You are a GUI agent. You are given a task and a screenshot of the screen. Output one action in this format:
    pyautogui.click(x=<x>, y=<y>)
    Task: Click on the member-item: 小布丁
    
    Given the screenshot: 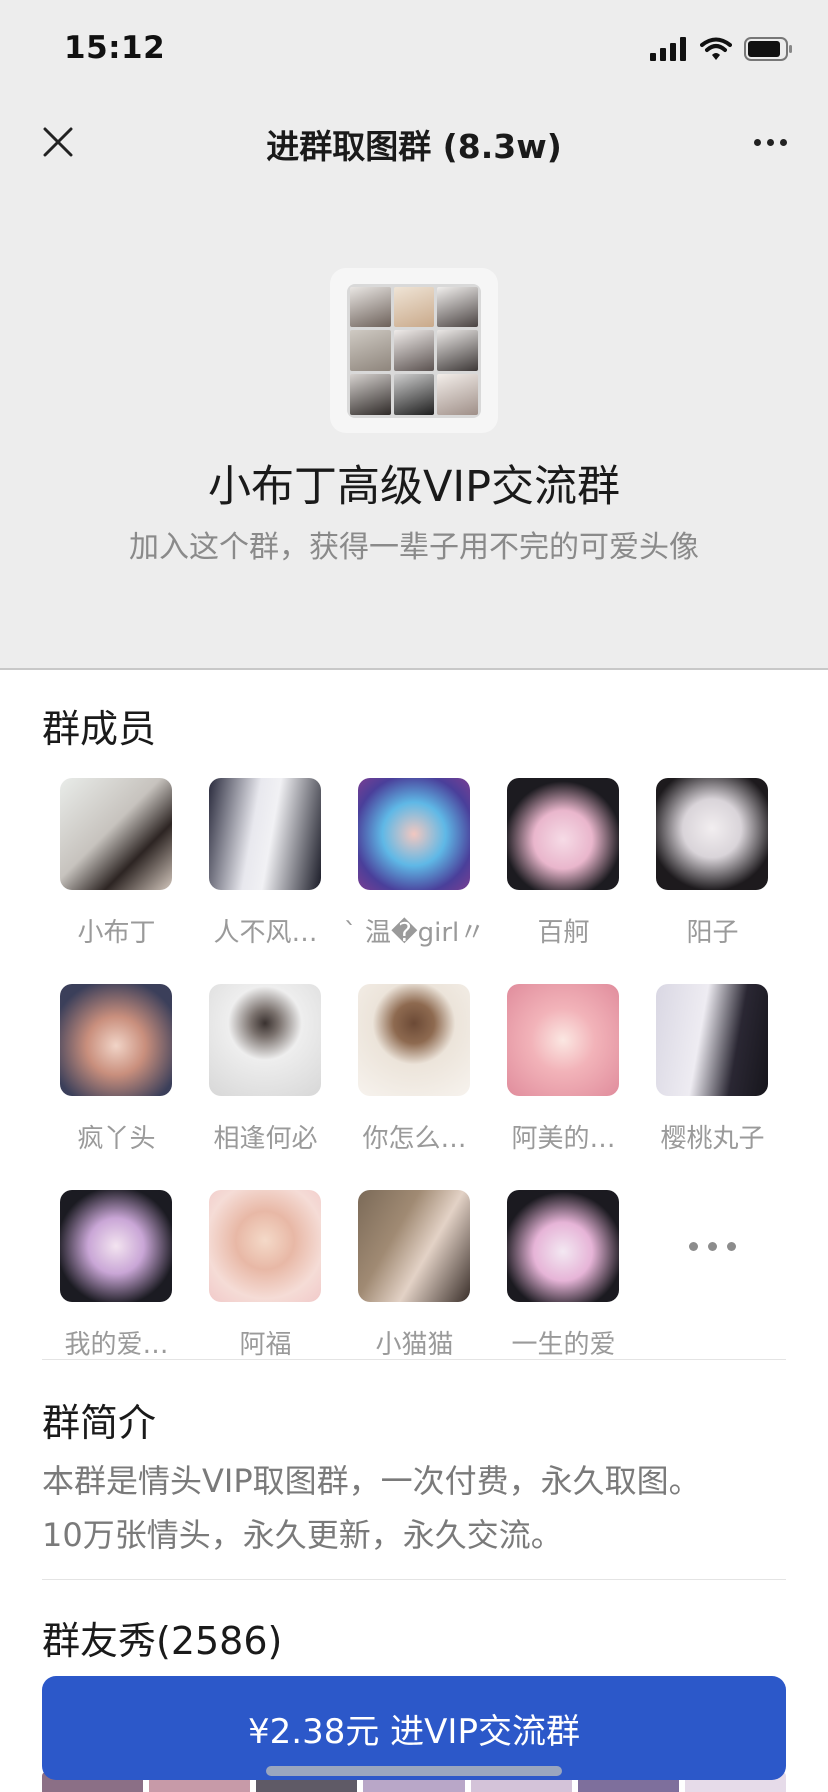 What is the action you would take?
    pyautogui.click(x=116, y=868)
    